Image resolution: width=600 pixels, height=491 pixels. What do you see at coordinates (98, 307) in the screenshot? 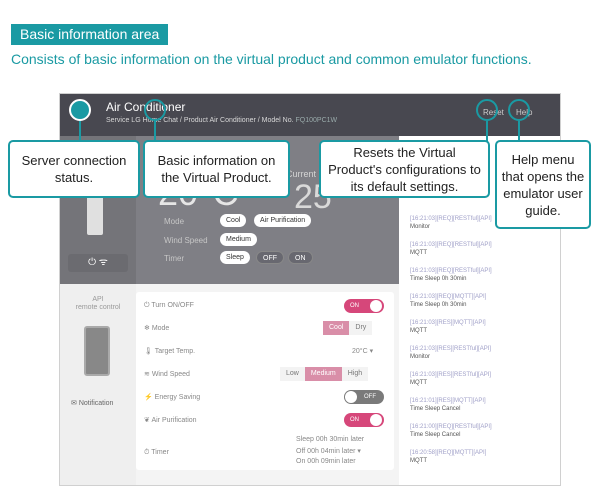
I see `api-label-line2: remote control` at bounding box center [98, 307].